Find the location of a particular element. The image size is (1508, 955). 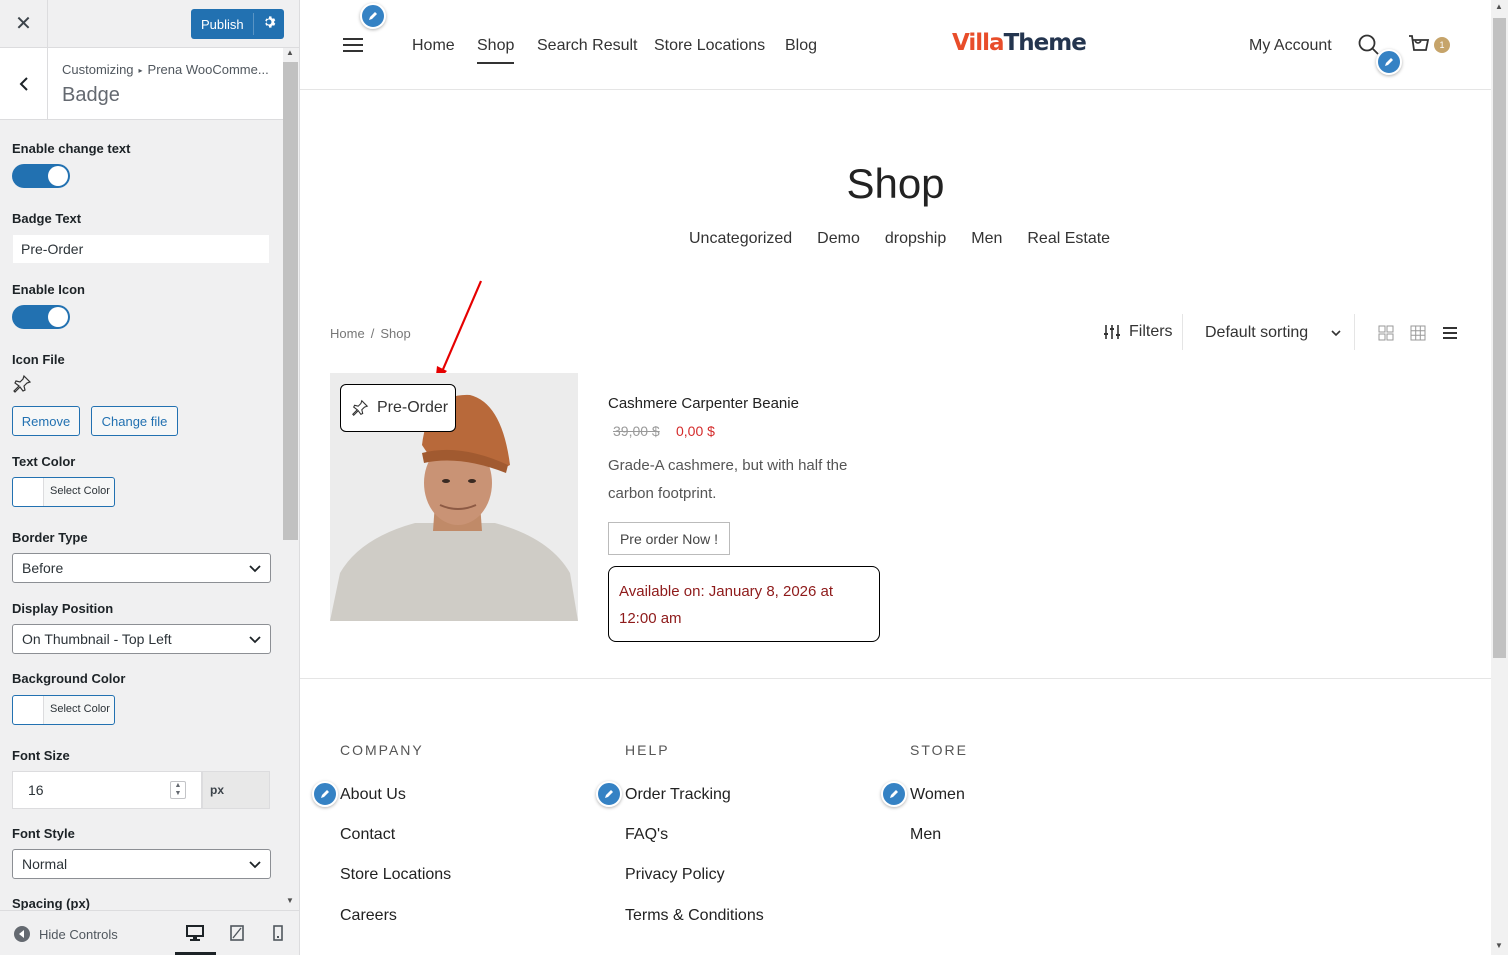

gear-icon is located at coordinates (269, 23).